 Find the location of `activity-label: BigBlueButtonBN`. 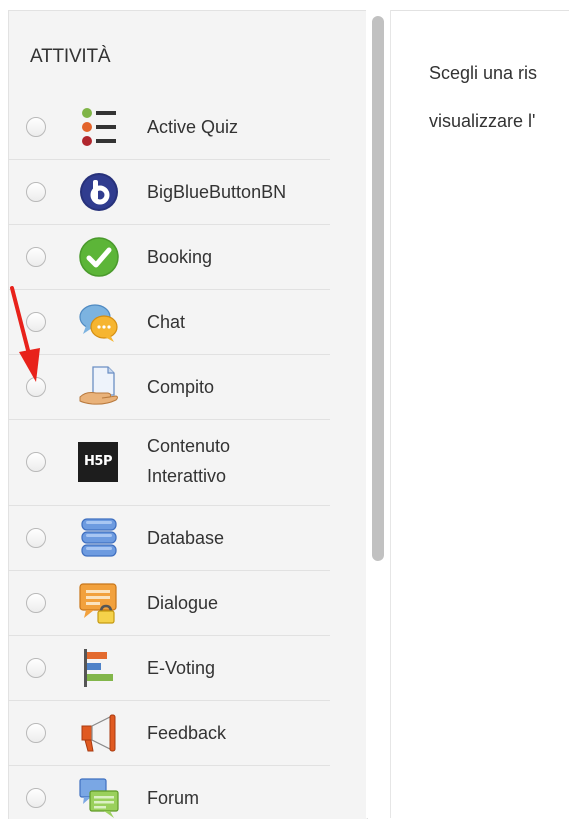

activity-label: BigBlueButtonBN is located at coordinates (217, 192).